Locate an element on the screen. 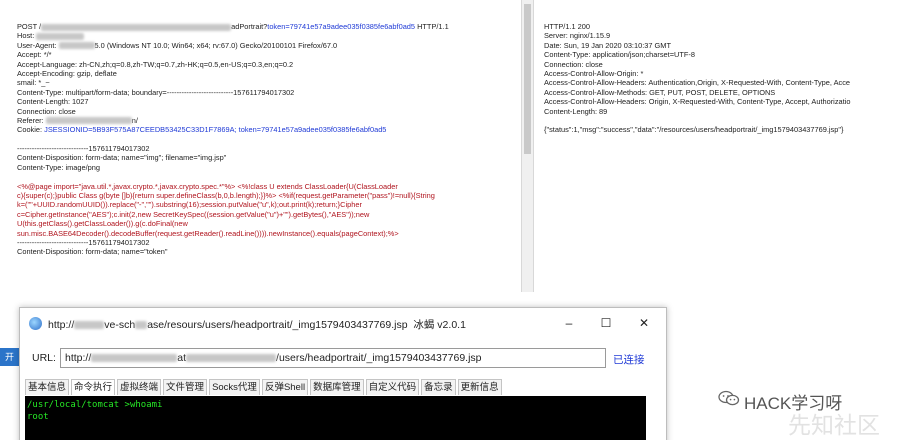 The image size is (897, 440). request-accept-encoding: Accept-Encoding: gzip, deflate is located at coordinates (67, 73).